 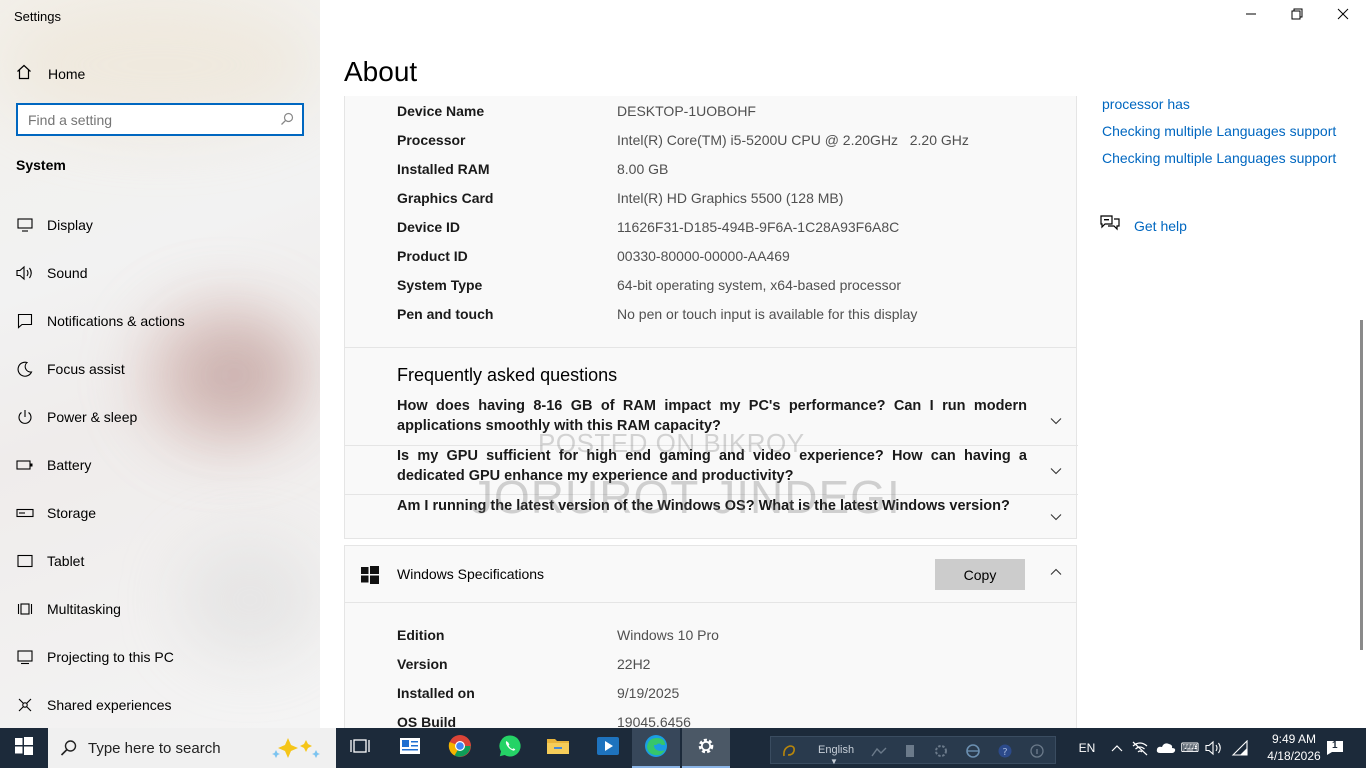 What do you see at coordinates (710, 574) in the screenshot?
I see `windows-specifications-header: Windows Specifications Copy` at bounding box center [710, 574].